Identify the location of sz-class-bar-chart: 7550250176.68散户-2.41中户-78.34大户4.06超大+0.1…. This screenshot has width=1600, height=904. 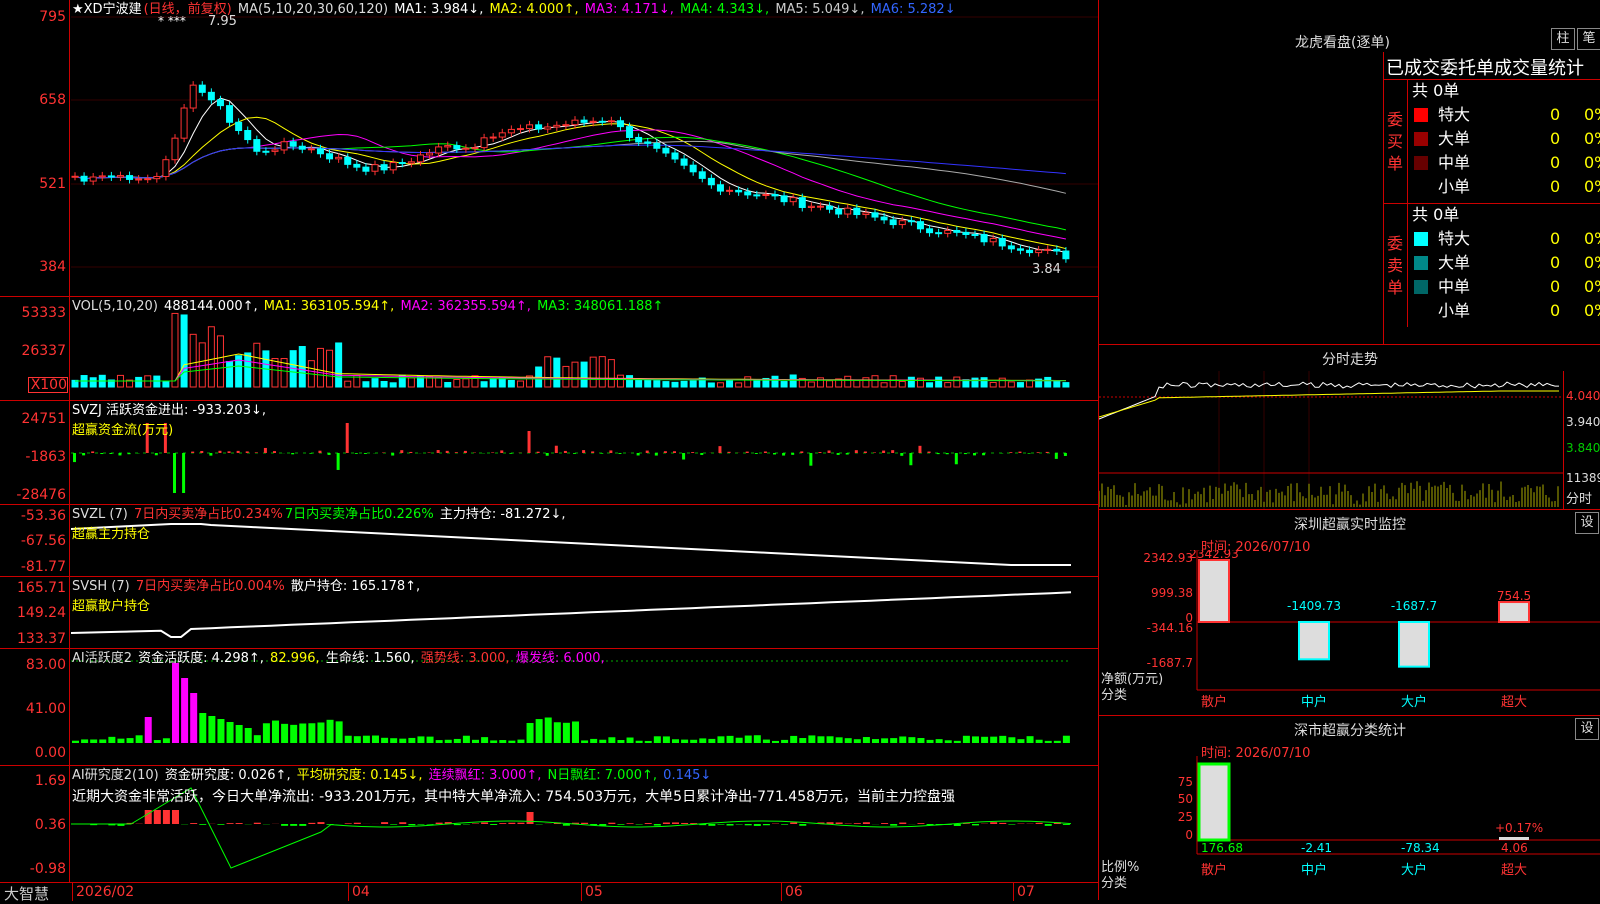
(1349, 828).